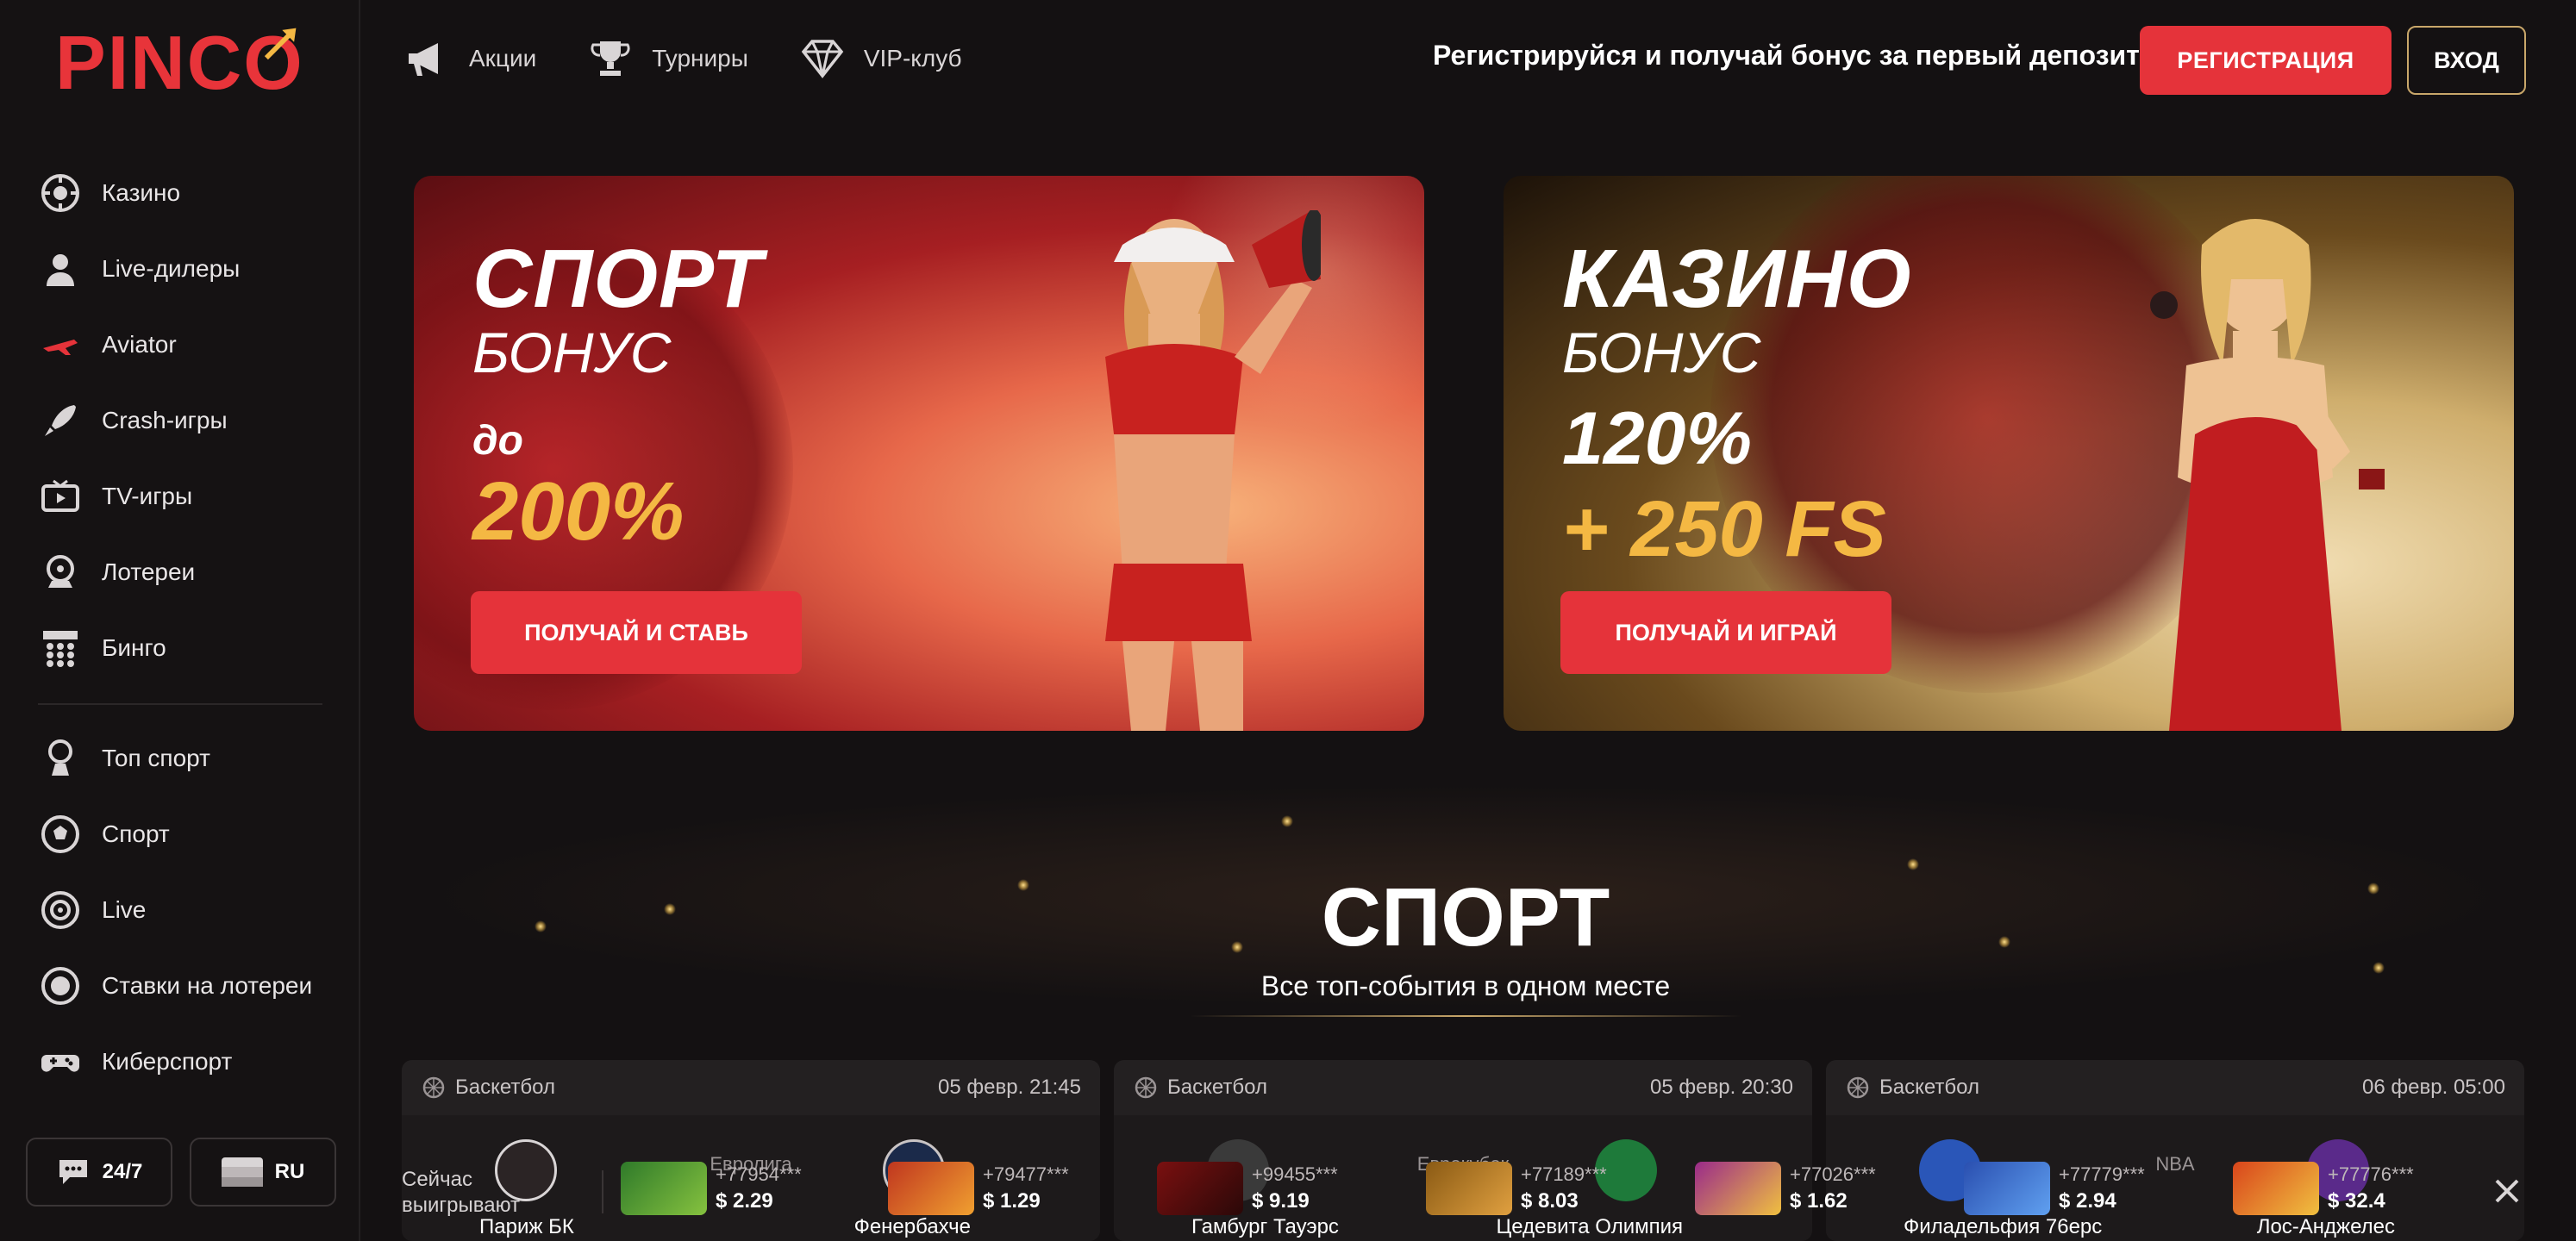 This screenshot has height=1241, width=2576. What do you see at coordinates (602, 1191) in the screenshot?
I see `ticker-divider` at bounding box center [602, 1191].